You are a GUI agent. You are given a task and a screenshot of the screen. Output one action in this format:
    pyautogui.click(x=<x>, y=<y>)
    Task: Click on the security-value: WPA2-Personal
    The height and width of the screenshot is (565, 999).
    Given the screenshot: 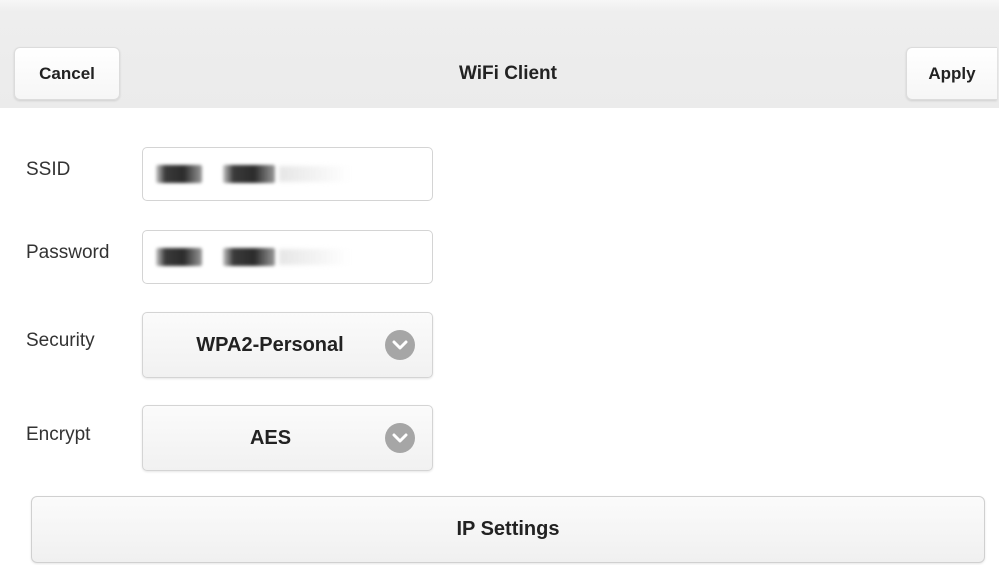 What is the action you would take?
    pyautogui.click(x=270, y=344)
    